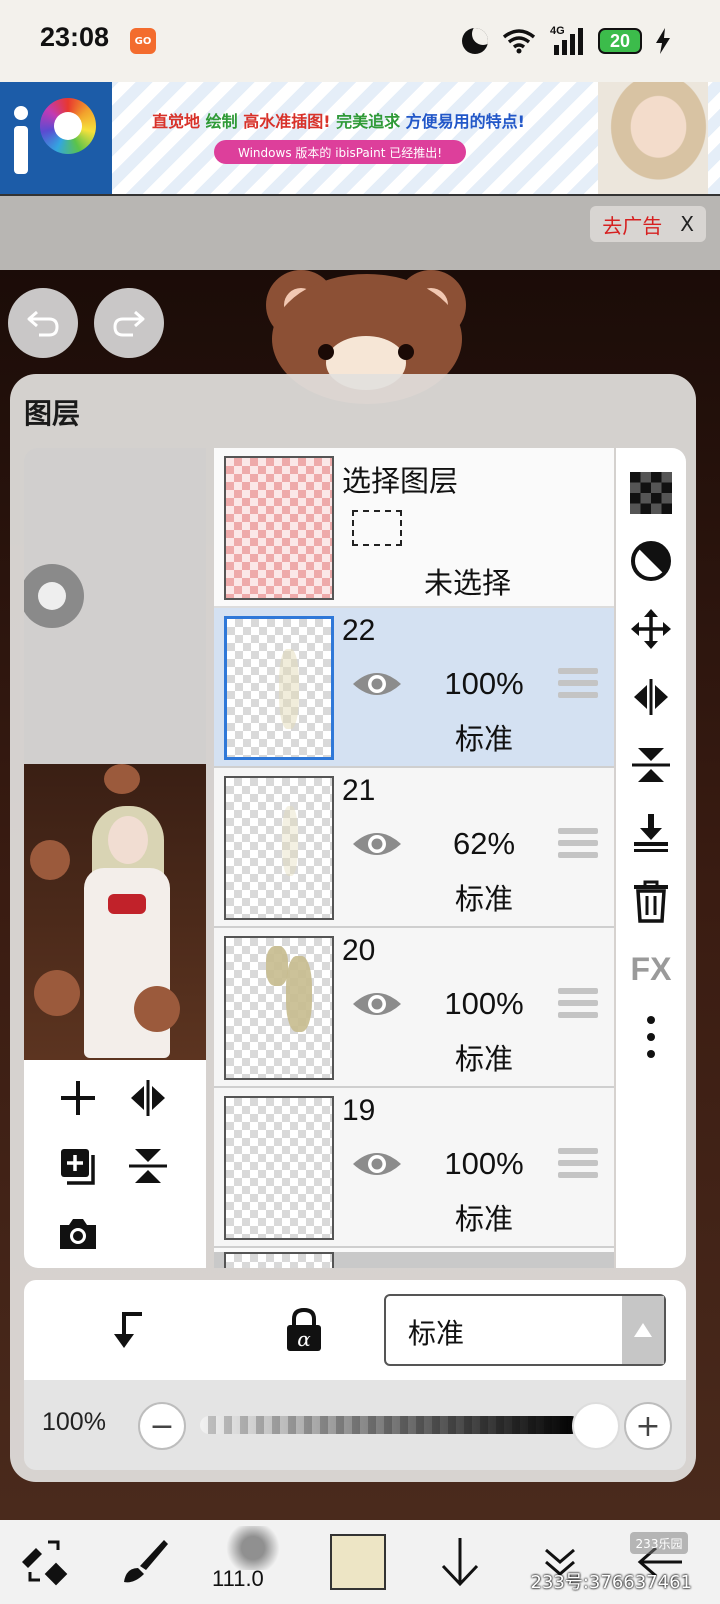 This screenshot has width=720, height=1604. I want to click on flip-horizontal-right-button, so click(651, 697).